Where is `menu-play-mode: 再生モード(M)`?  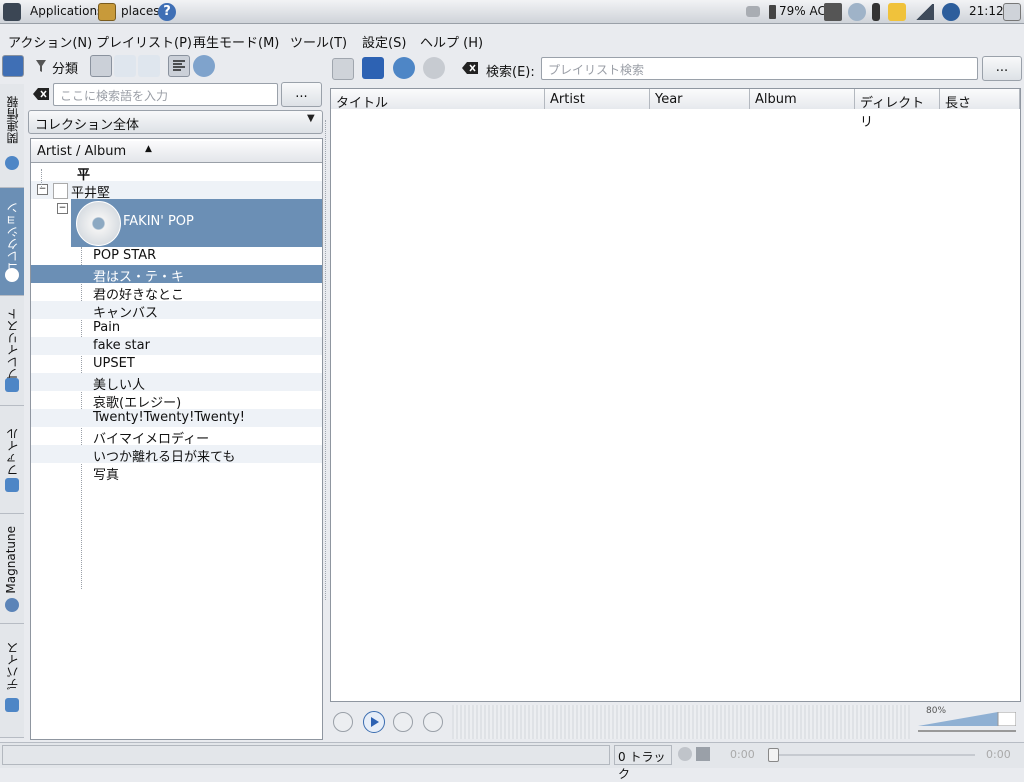 menu-play-mode: 再生モード(M) is located at coordinates (236, 41).